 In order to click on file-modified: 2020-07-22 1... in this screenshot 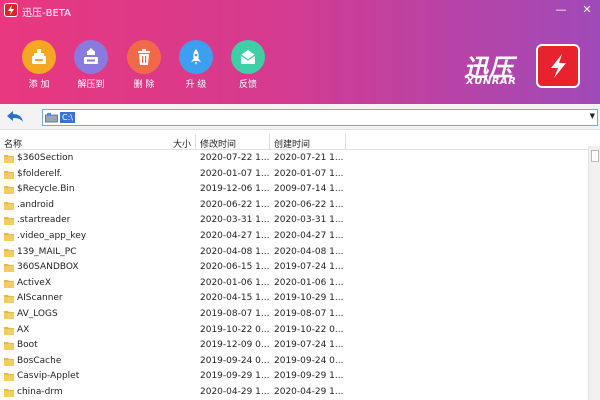, I will do `click(235, 158)`.